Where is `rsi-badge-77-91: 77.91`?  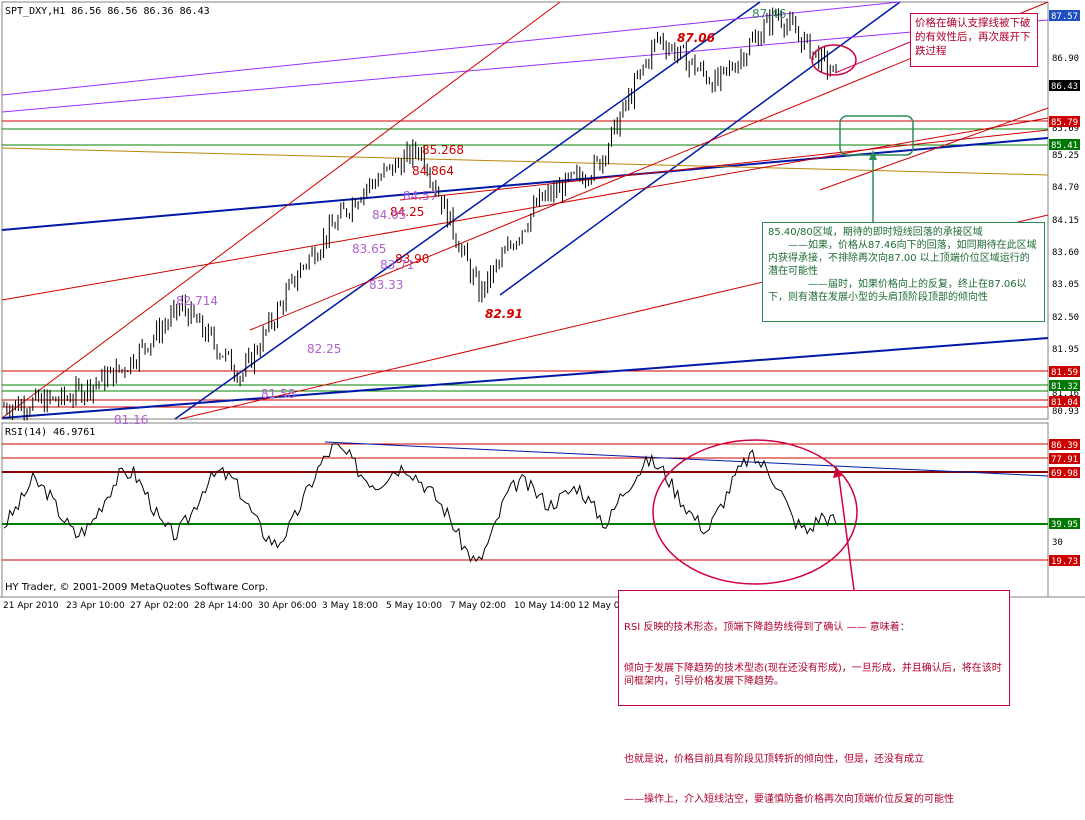 rsi-badge-77-91: 77.91 is located at coordinates (1064, 460).